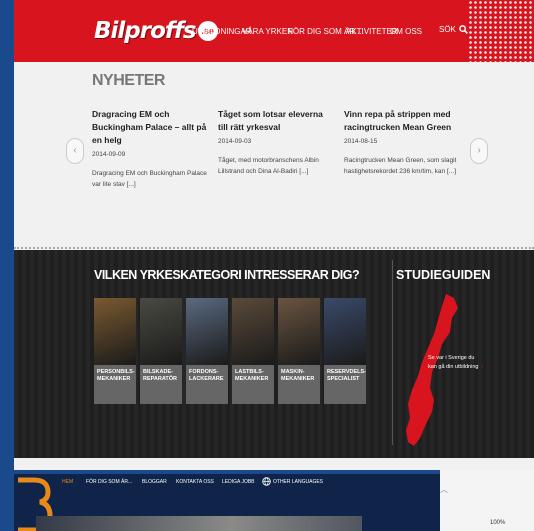  I want to click on decorative-dot-pattern, so click(501, 31).